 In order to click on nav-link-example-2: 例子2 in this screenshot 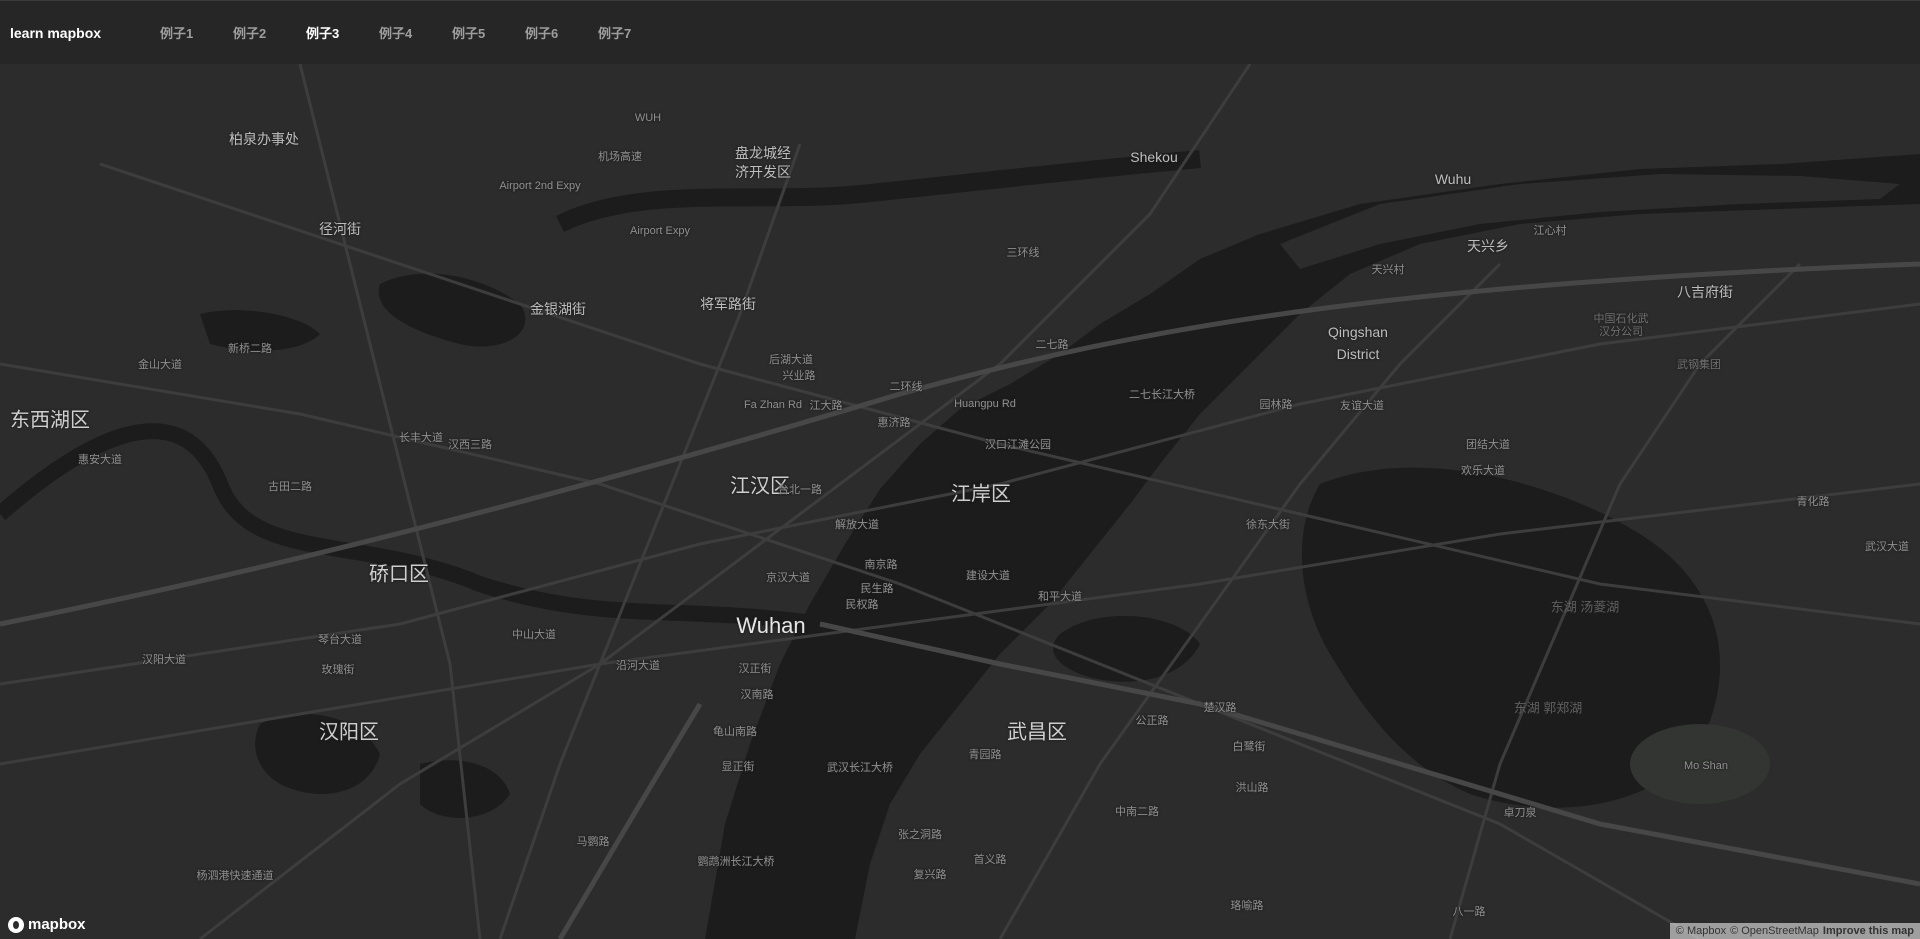, I will do `click(269, 32)`.